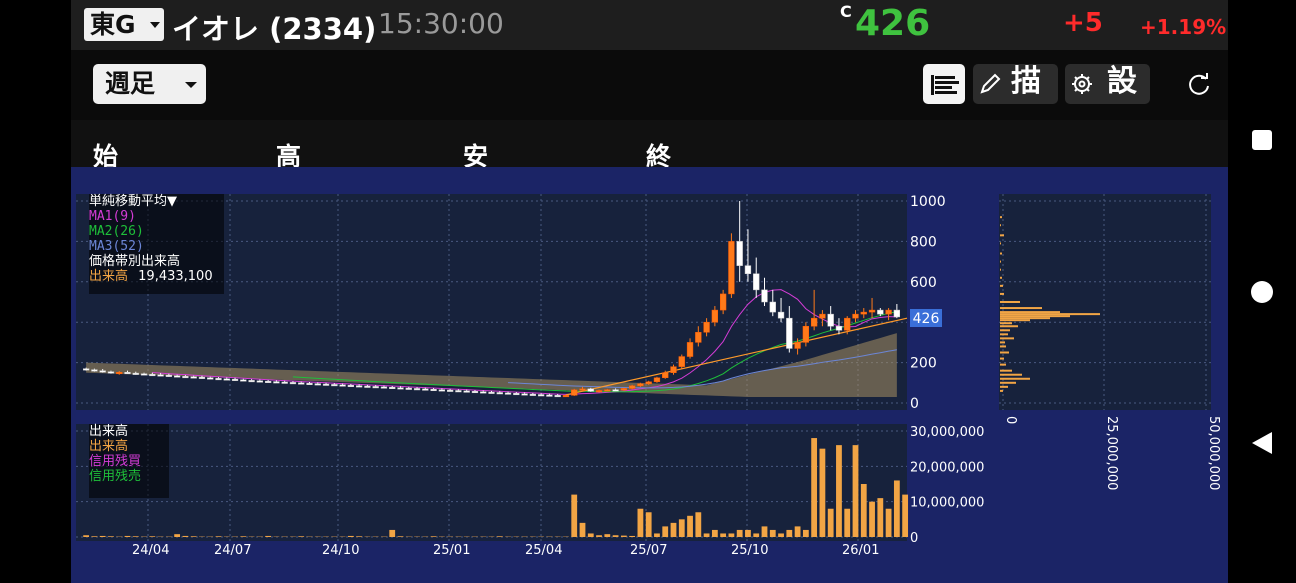 Image resolution: width=1296 pixels, height=583 pixels. What do you see at coordinates (112, 216) in the screenshot?
I see `ma1-label: MA1(9)` at bounding box center [112, 216].